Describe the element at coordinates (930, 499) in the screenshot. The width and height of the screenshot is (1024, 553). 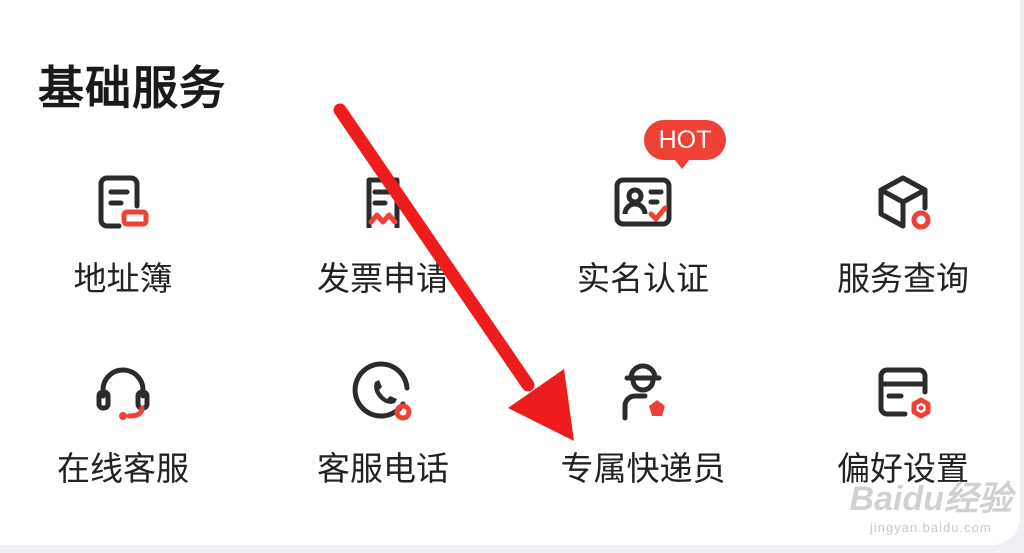
I see `watermark-brand: Baidu经验` at that location.